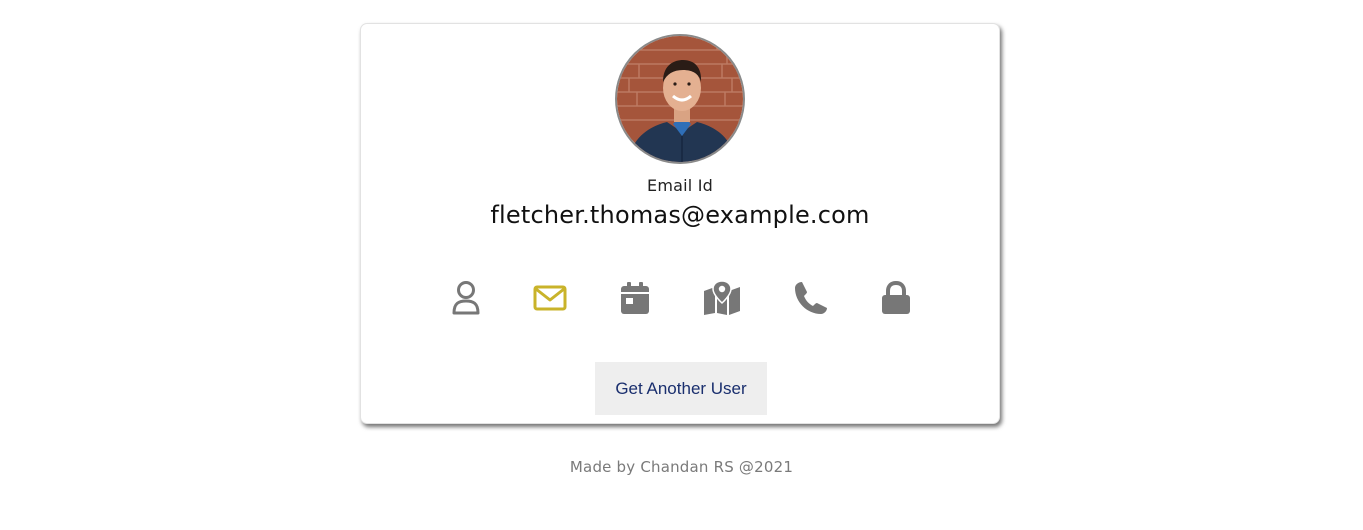 This screenshot has width=1363, height=530. What do you see at coordinates (680, 185) in the screenshot?
I see `field-label: Email Id` at bounding box center [680, 185].